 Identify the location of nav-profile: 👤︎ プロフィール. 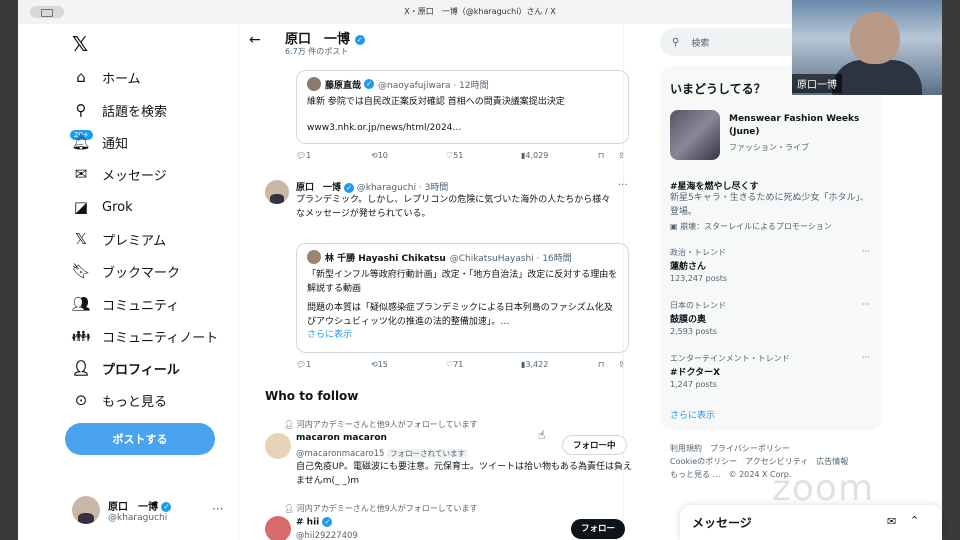
(125, 368).